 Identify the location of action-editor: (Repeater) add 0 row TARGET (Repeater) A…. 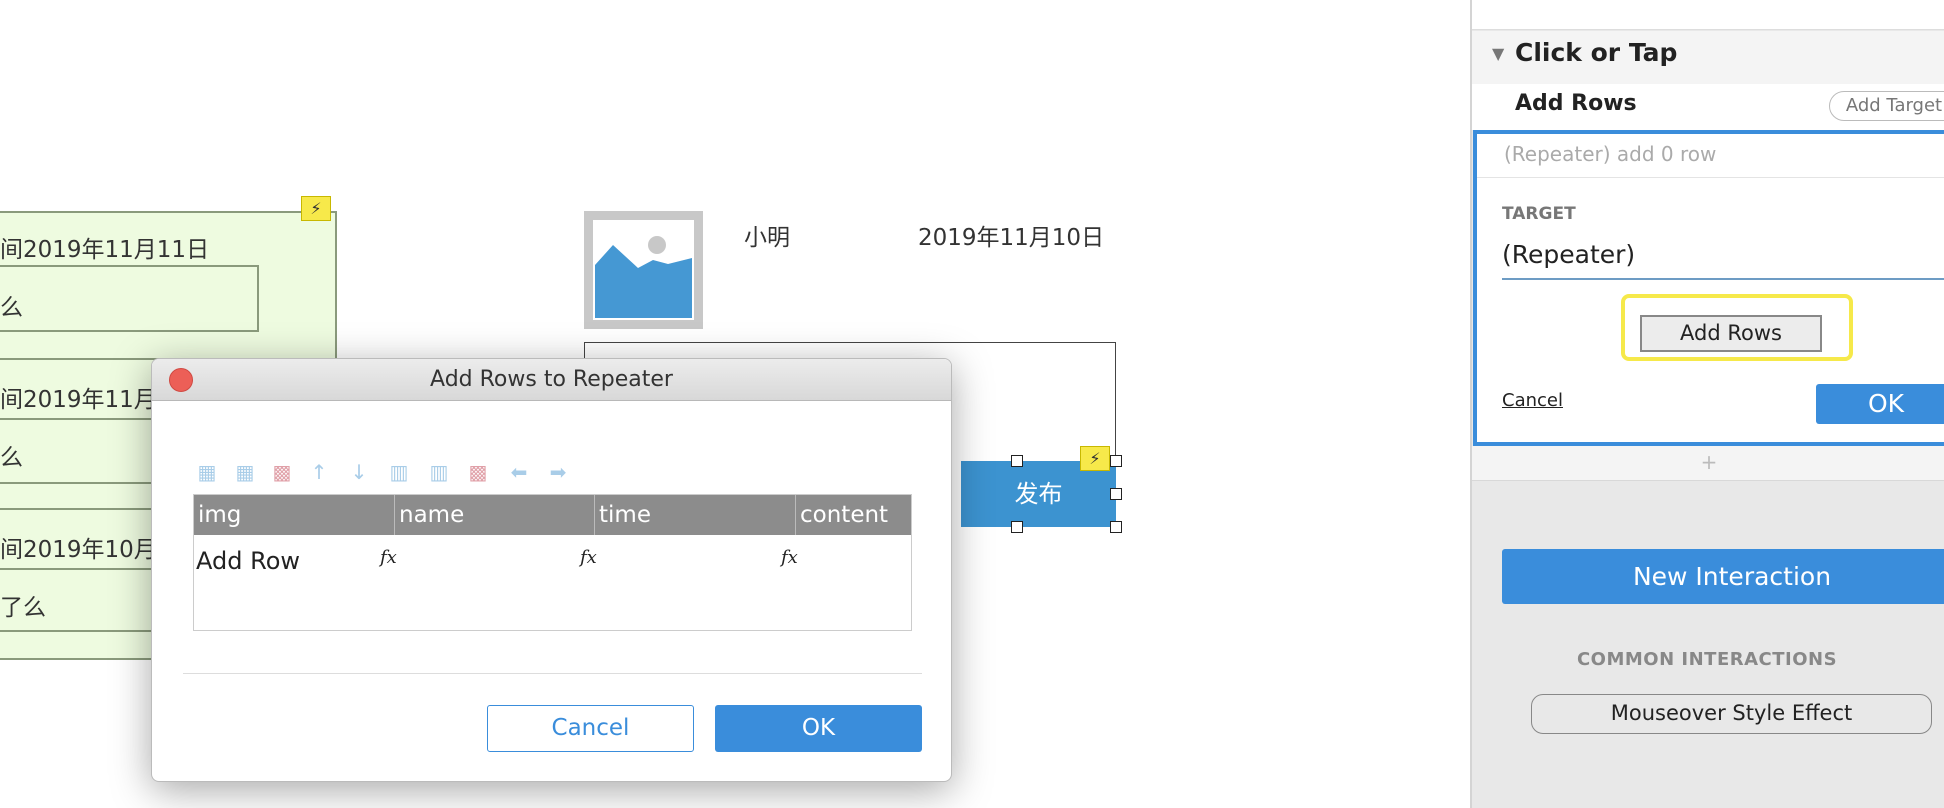
(1708, 288).